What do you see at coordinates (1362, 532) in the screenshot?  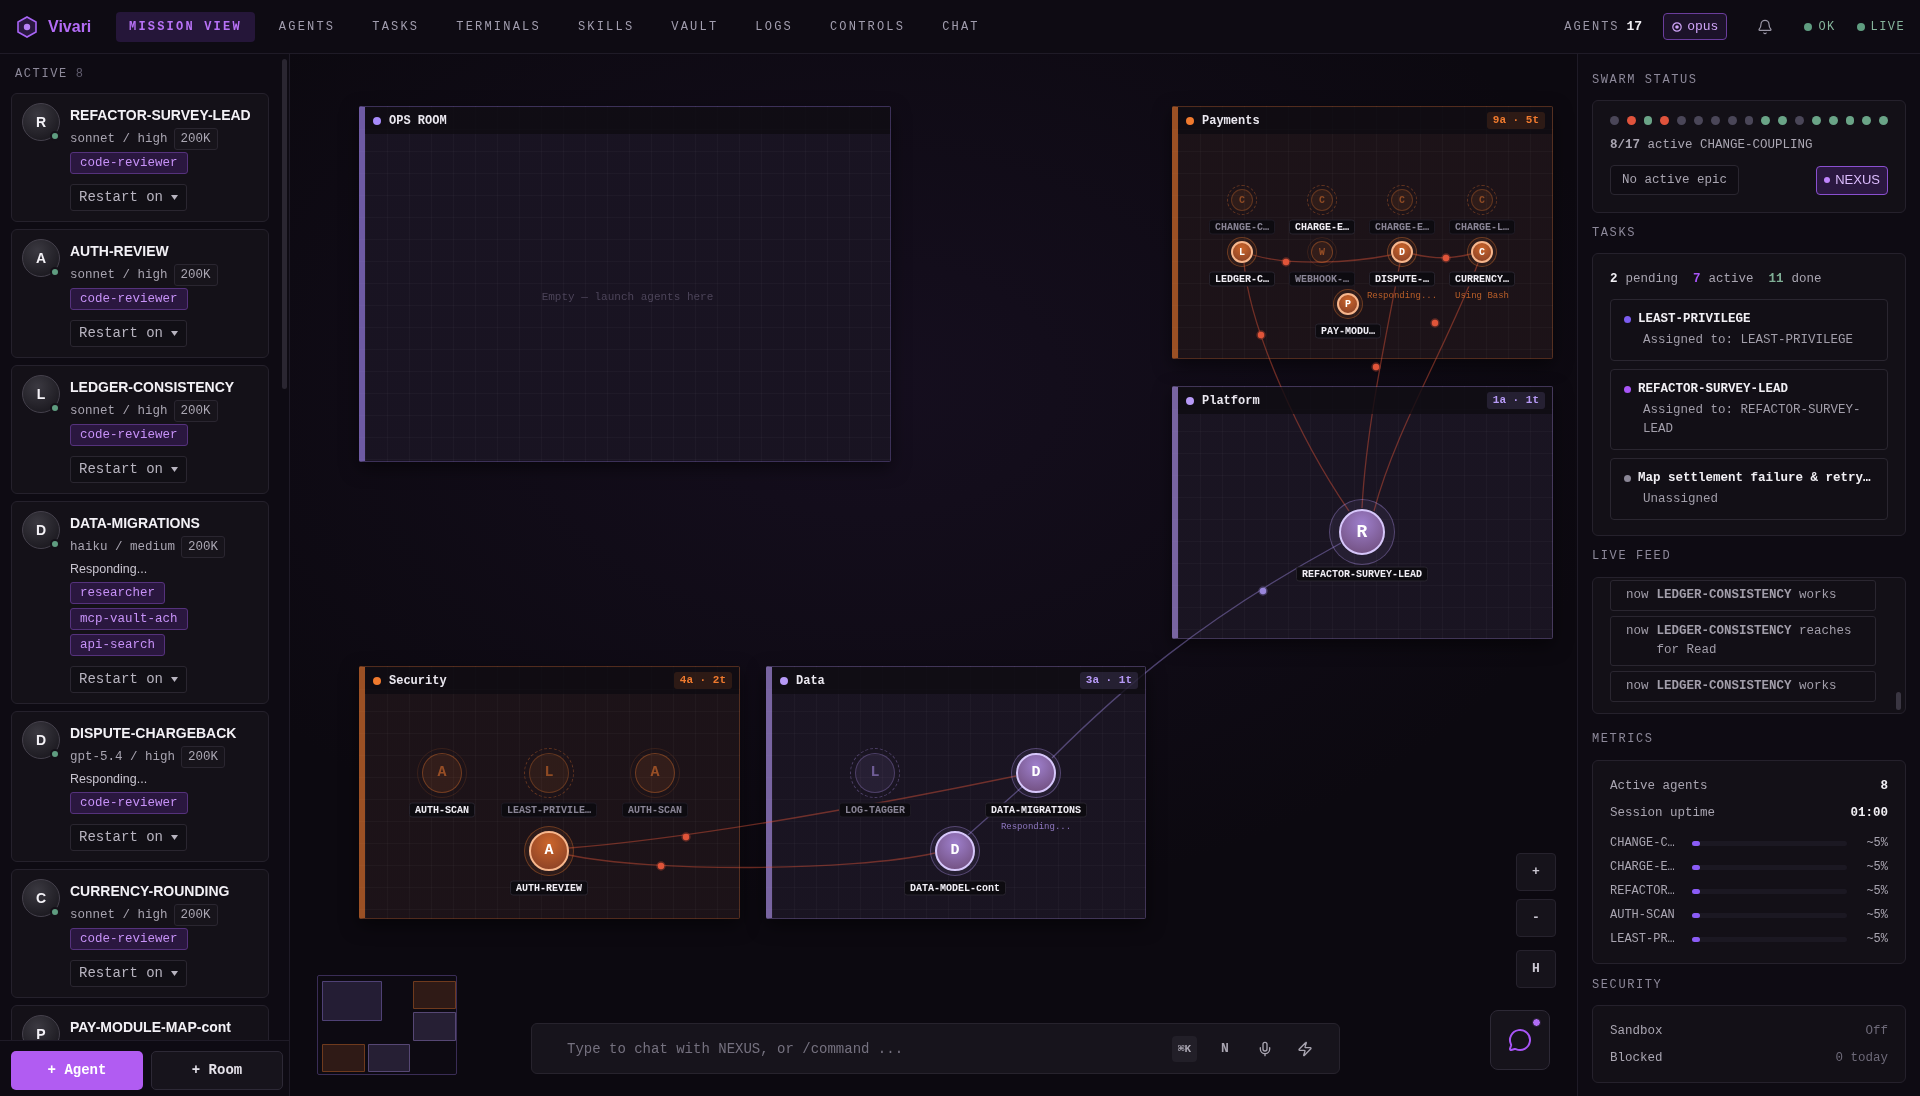 I see `initial-node: R` at bounding box center [1362, 532].